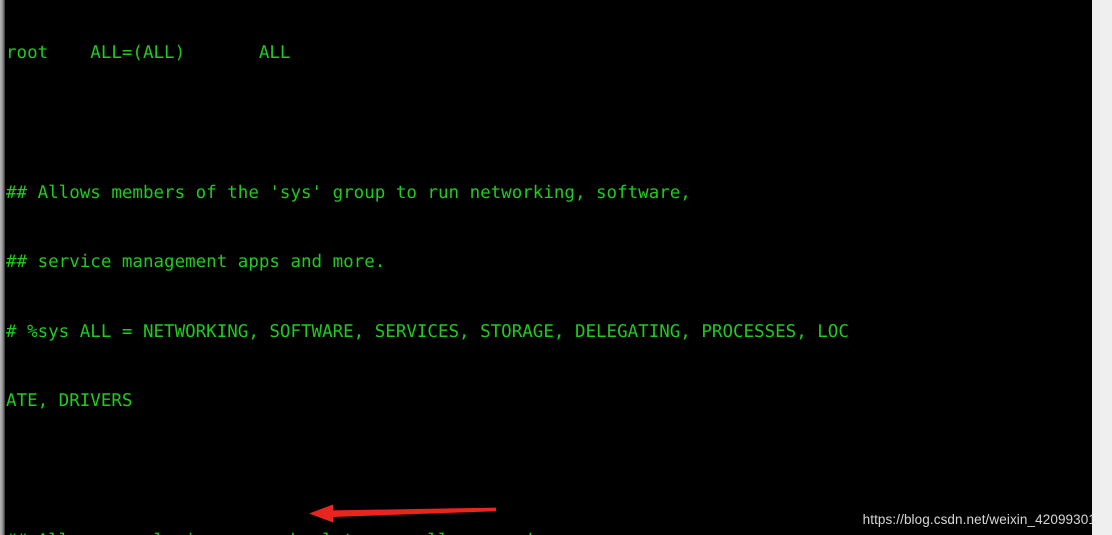 The image size is (1112, 535). Describe the element at coordinates (69, 401) in the screenshot. I see `terminal-line: ATE, DRIVERS` at that location.